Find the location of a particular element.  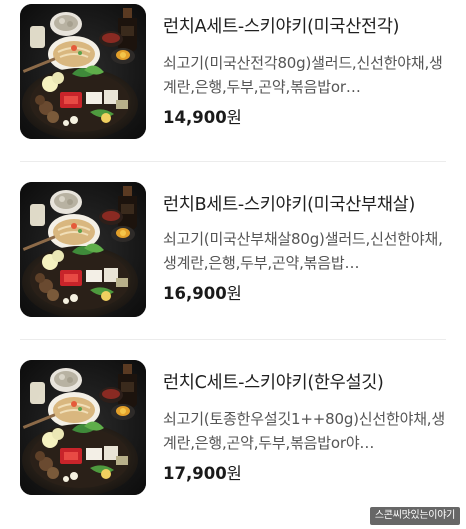

menu-item-name: 런치A세트-스키야키(미국산전각) is located at coordinates (281, 27).